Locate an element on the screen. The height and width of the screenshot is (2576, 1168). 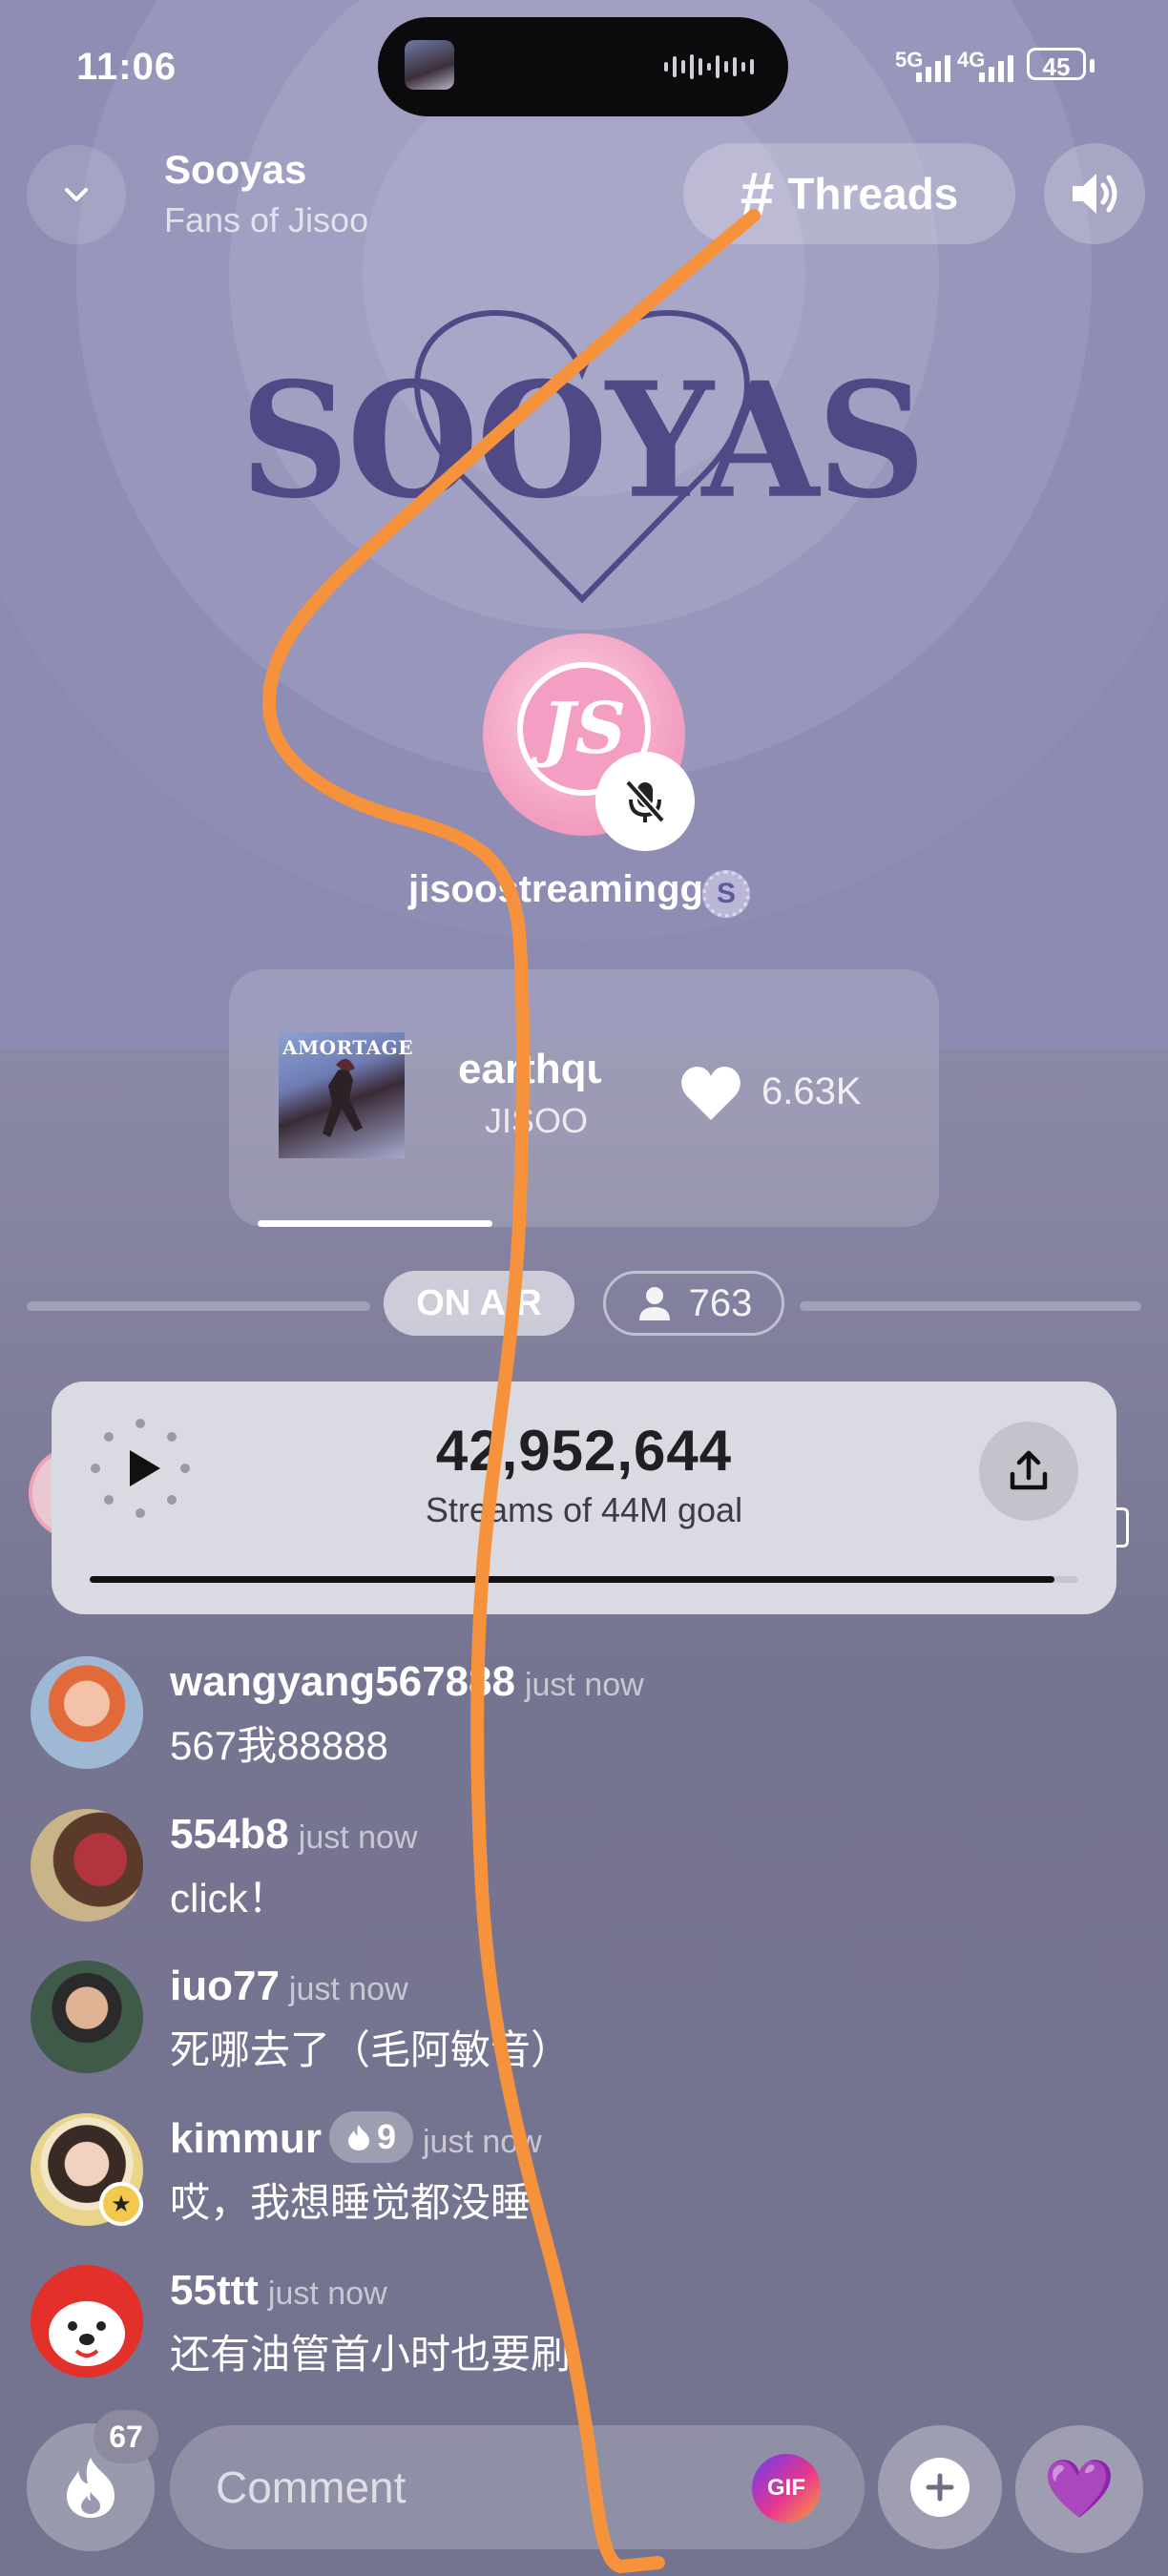
stream-count: 42,952,644 is located at coordinates (584, 1451).